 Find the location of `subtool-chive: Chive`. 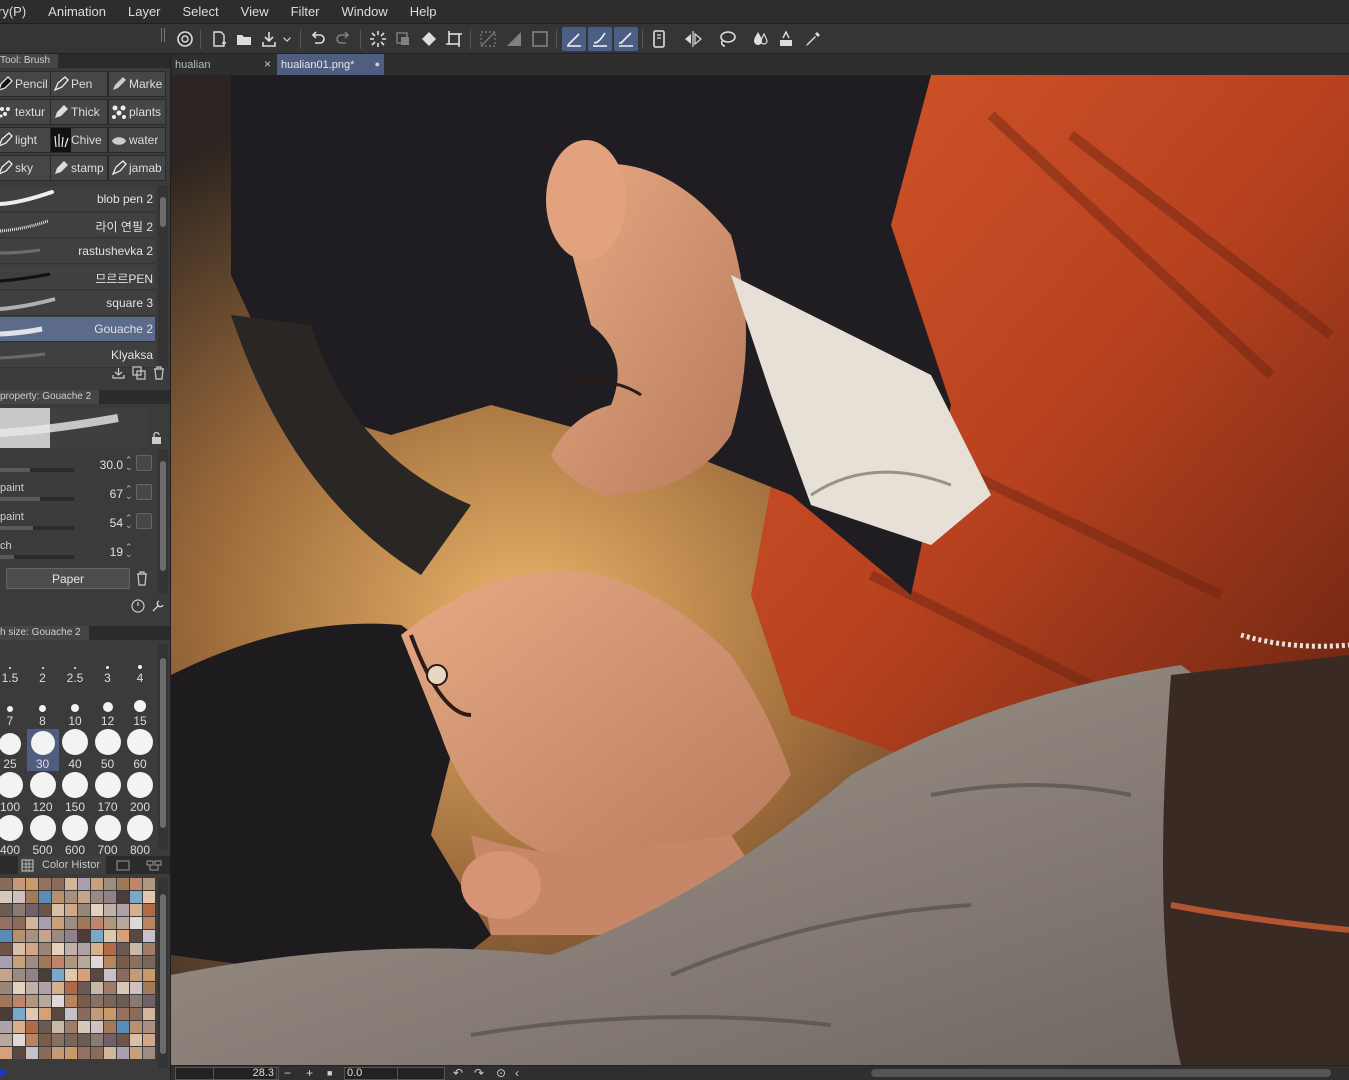

subtool-chive: Chive is located at coordinates (79, 140).